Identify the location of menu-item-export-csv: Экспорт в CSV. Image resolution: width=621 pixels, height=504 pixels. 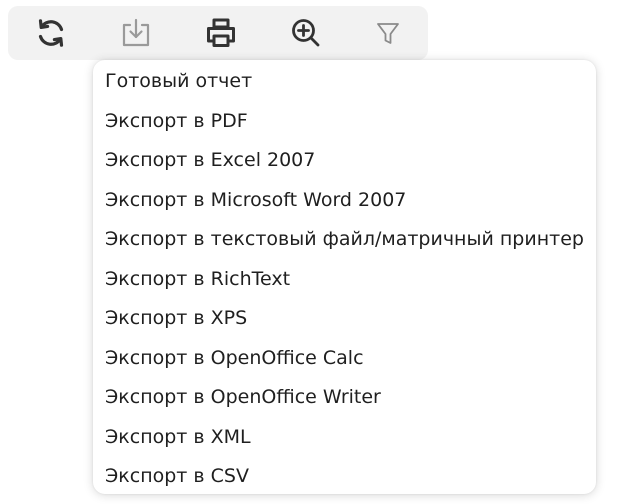
(344, 477).